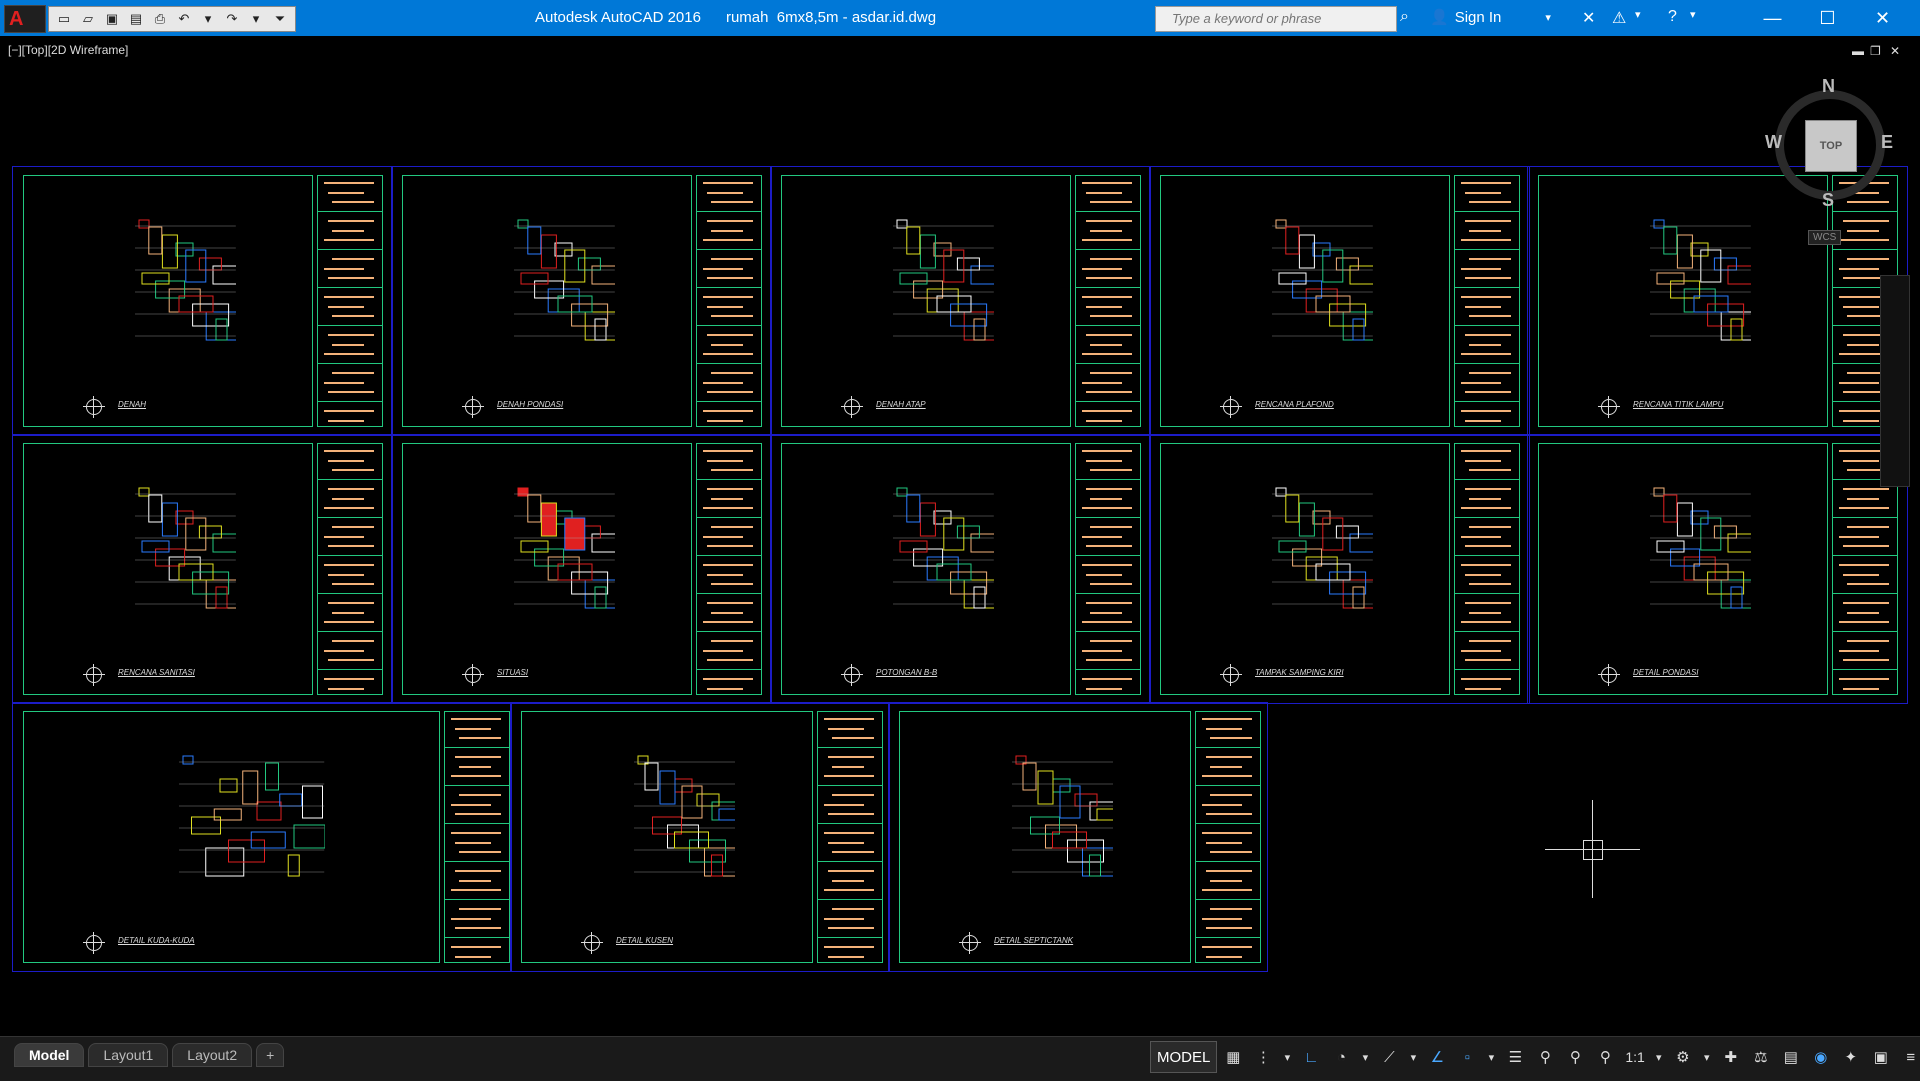 The image size is (1920, 1081). What do you see at coordinates (136, 19) in the screenshot?
I see `save-as-icon: ▤` at bounding box center [136, 19].